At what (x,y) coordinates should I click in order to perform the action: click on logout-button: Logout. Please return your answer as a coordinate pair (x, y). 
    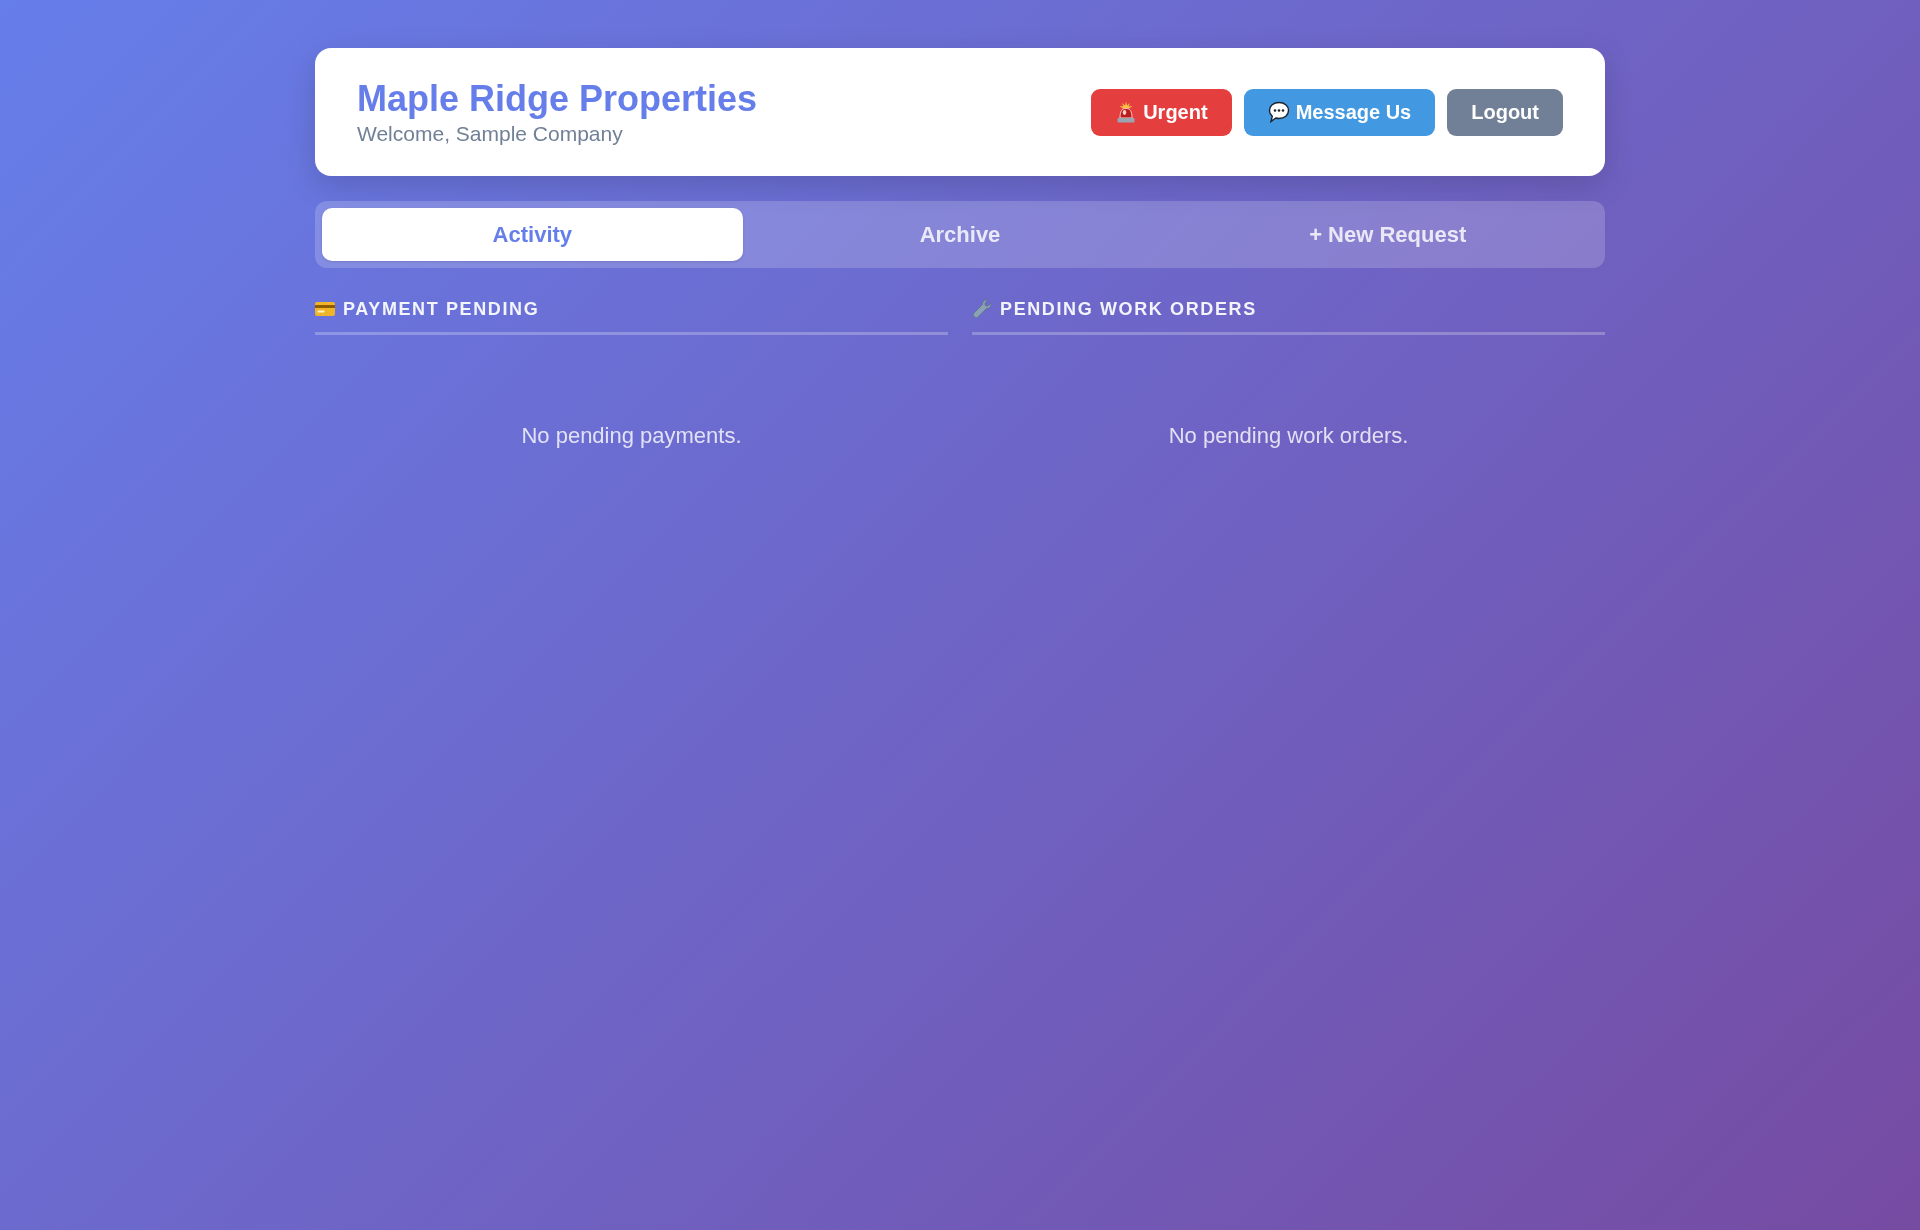
    Looking at the image, I should click on (1505, 112).